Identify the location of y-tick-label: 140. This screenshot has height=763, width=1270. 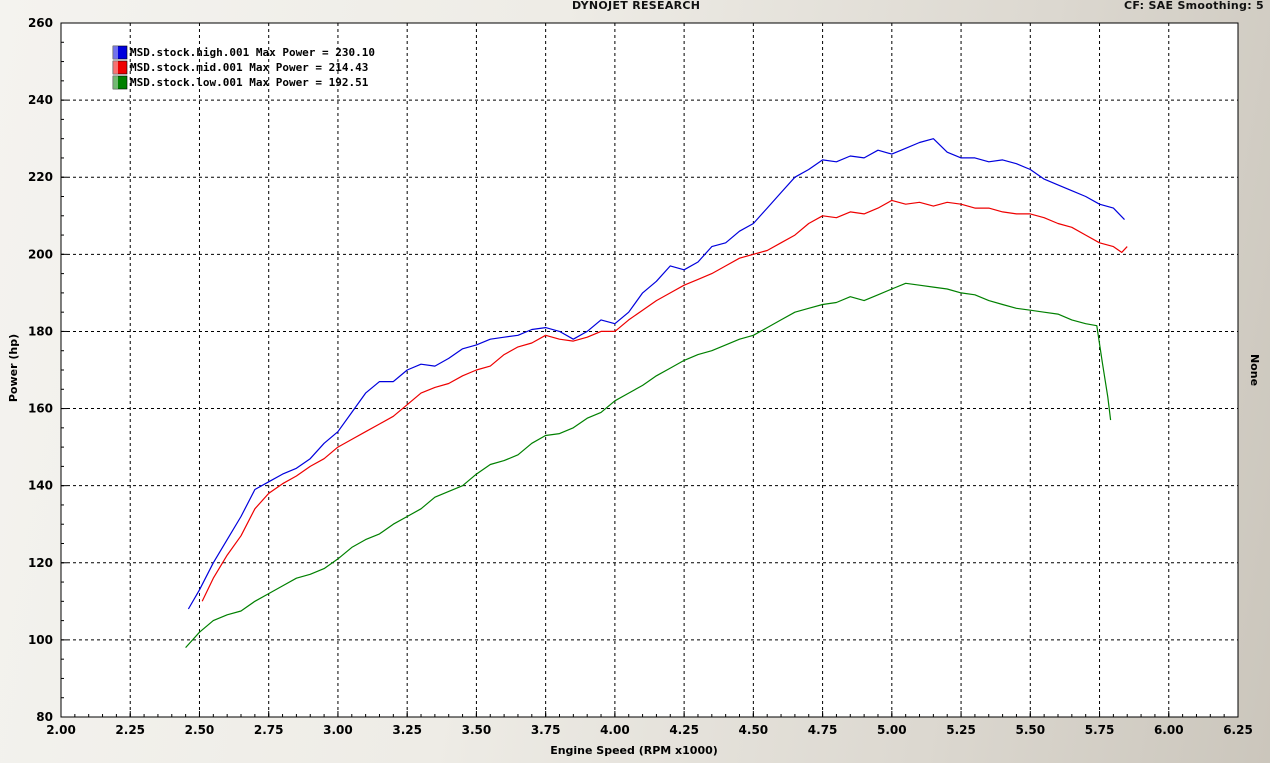
(40, 486).